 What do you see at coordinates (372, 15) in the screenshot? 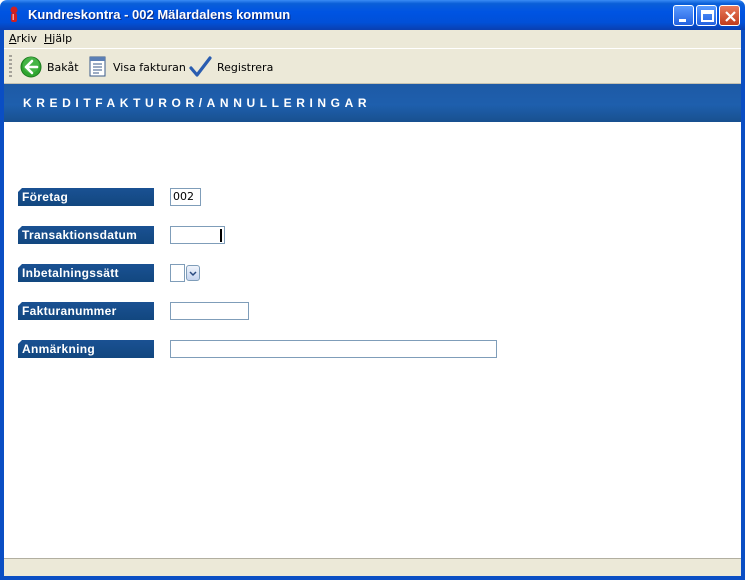
I see `title-bar: Kundreskontra - 002 Mälardalens kommun` at bounding box center [372, 15].